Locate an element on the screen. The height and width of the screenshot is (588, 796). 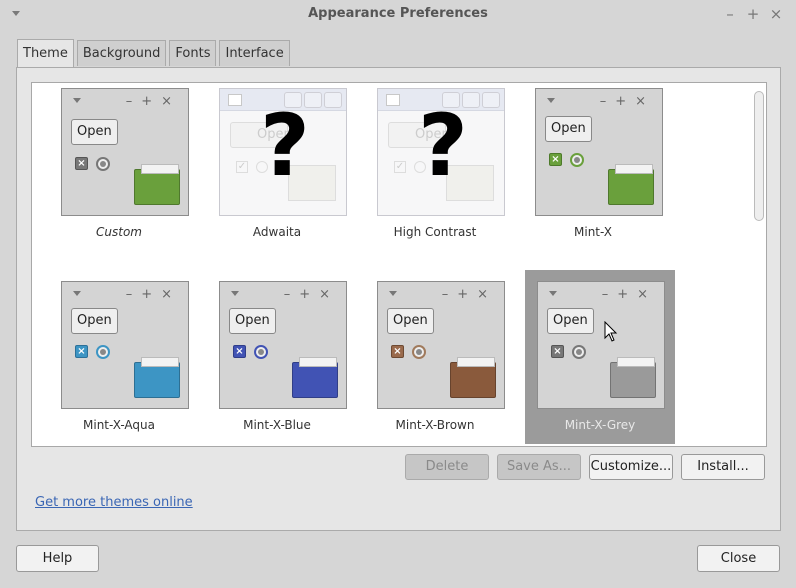
tab-bar: Theme Background Fonts Interface is located at coordinates (153, 53).